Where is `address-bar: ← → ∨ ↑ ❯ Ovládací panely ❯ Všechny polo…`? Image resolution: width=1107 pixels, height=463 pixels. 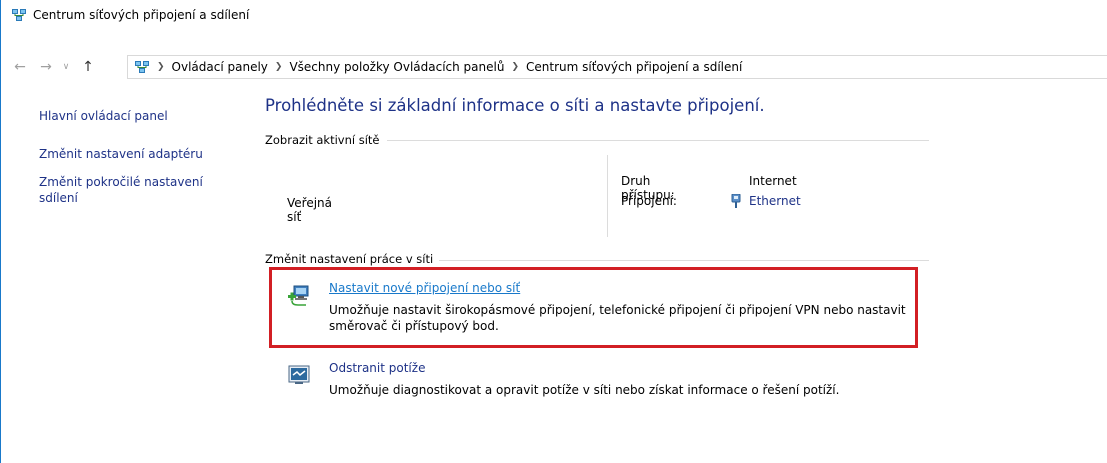
address-bar: ← → ∨ ↑ ❯ Ovládací panely ❯ Všechny polo… is located at coordinates (554, 67).